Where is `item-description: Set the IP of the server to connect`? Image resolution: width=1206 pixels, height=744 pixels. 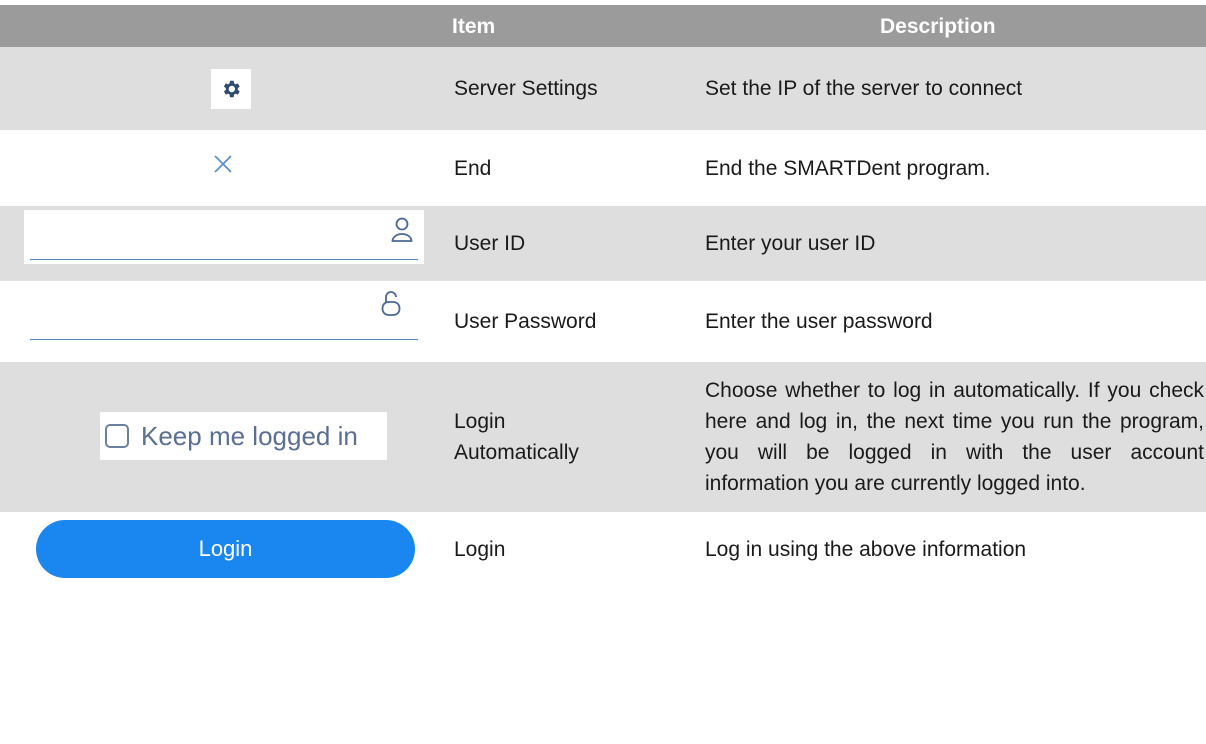
item-description: Set the IP of the server to connect is located at coordinates (864, 88).